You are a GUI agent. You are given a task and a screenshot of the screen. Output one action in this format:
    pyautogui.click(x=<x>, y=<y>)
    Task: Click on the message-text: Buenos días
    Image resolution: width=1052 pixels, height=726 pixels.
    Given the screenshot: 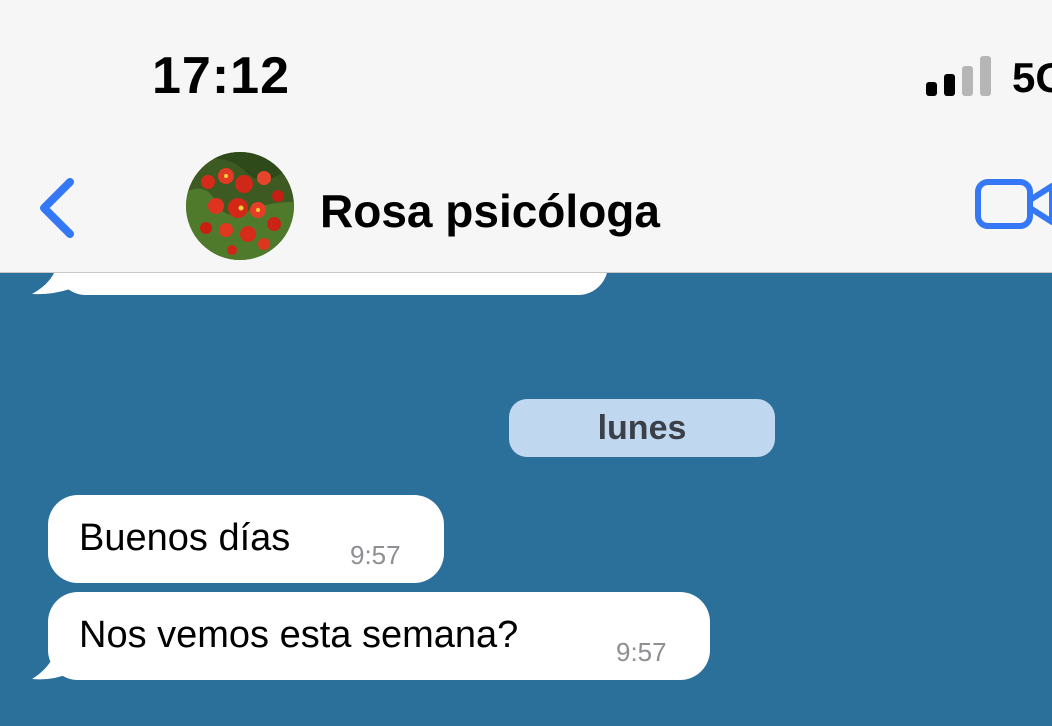 What is the action you would take?
    pyautogui.click(x=185, y=538)
    